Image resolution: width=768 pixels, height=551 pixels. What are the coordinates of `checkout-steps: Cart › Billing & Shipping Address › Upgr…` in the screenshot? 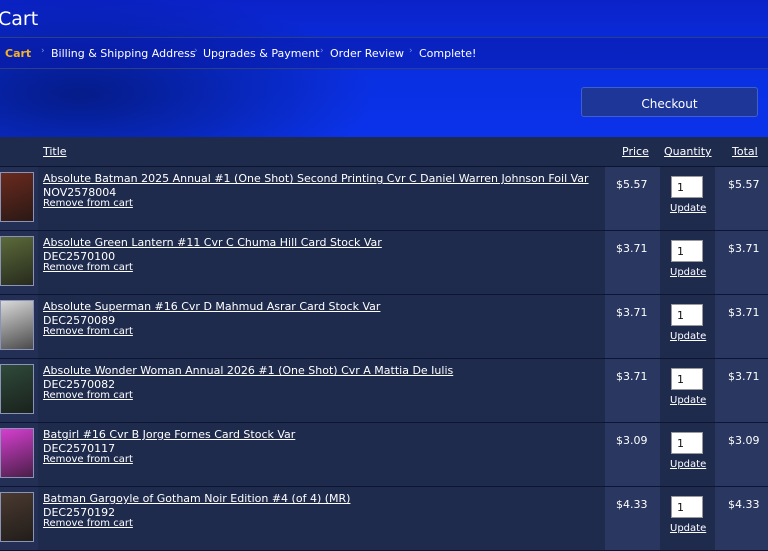 It's located at (384, 53).